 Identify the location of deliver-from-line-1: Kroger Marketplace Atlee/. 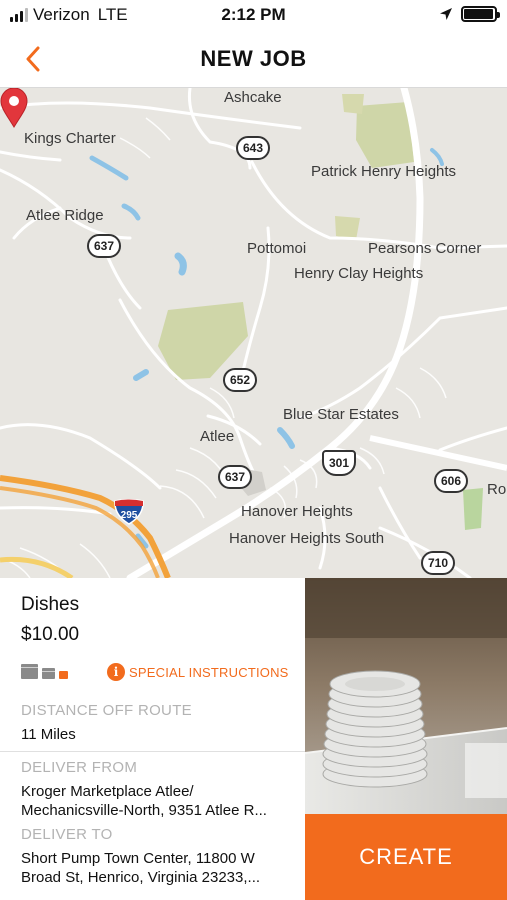
(107, 791).